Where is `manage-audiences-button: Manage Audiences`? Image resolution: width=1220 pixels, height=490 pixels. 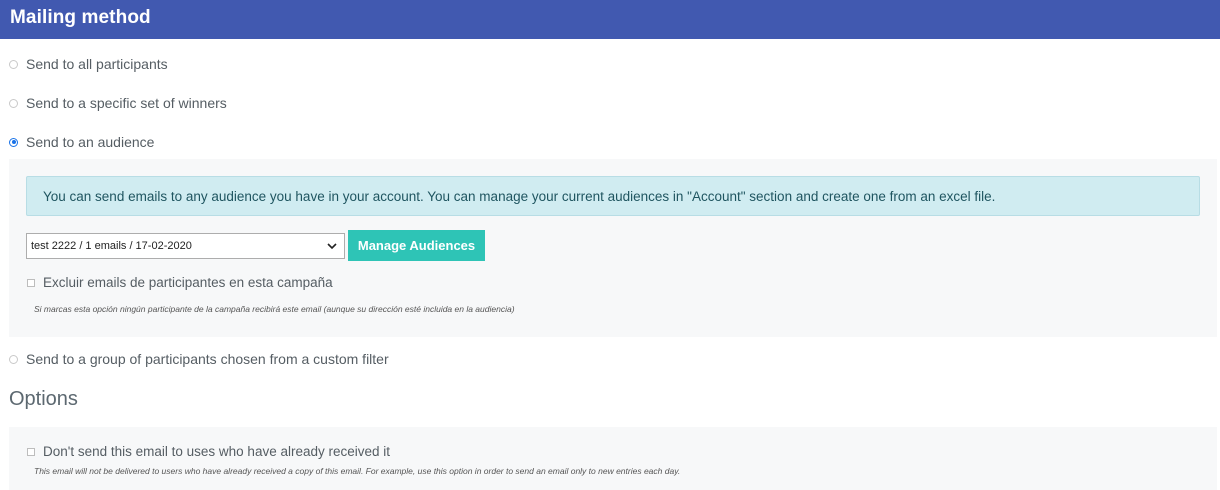 manage-audiences-button: Manage Audiences is located at coordinates (416, 245).